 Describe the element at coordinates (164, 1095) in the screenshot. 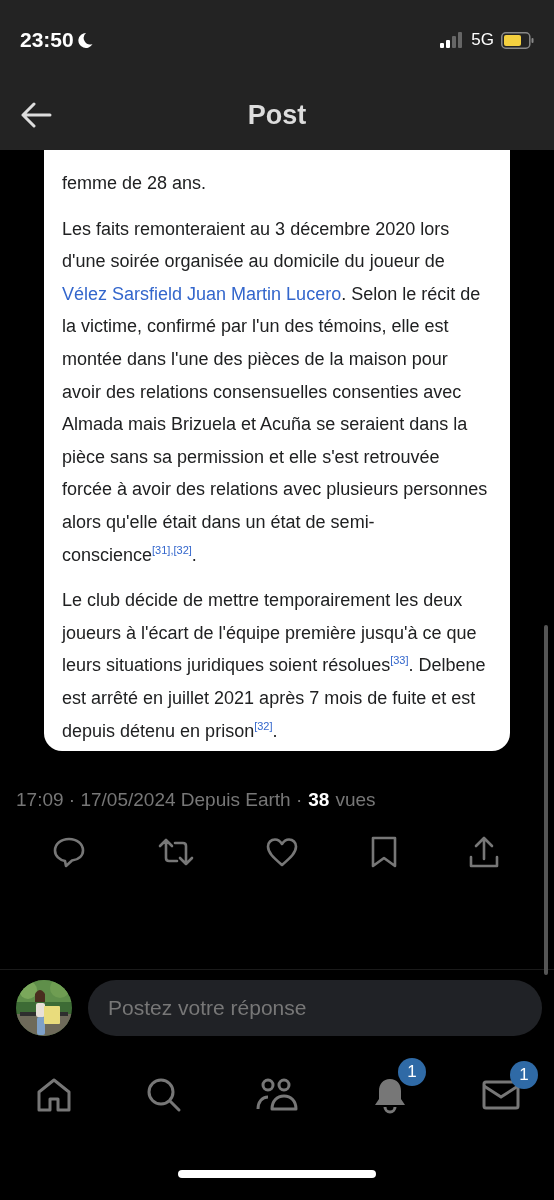

I see `search-icon` at that location.